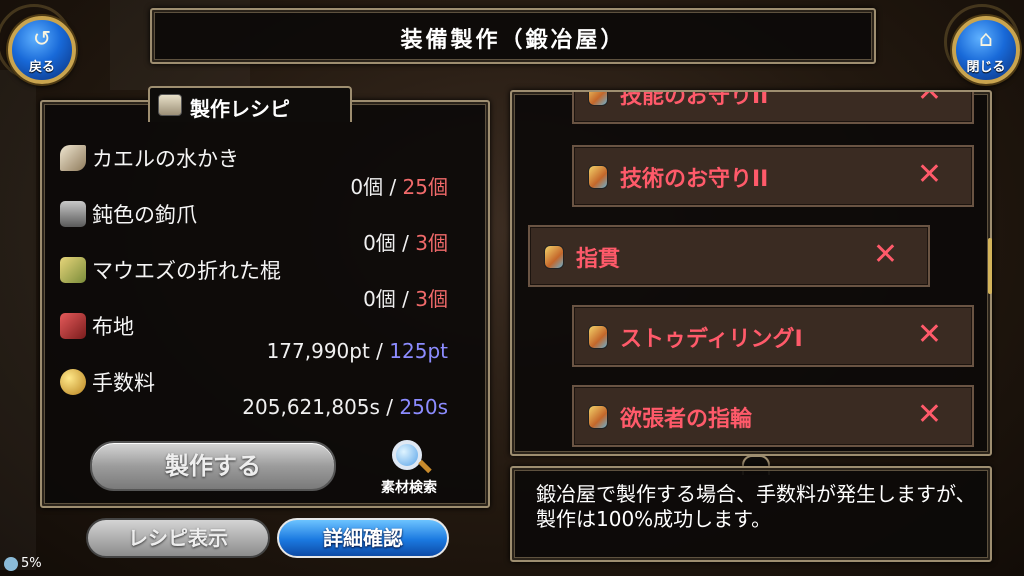 The image size is (1024, 576). I want to click on page-title: 装備製作（鍛冶屋）, so click(513, 40).